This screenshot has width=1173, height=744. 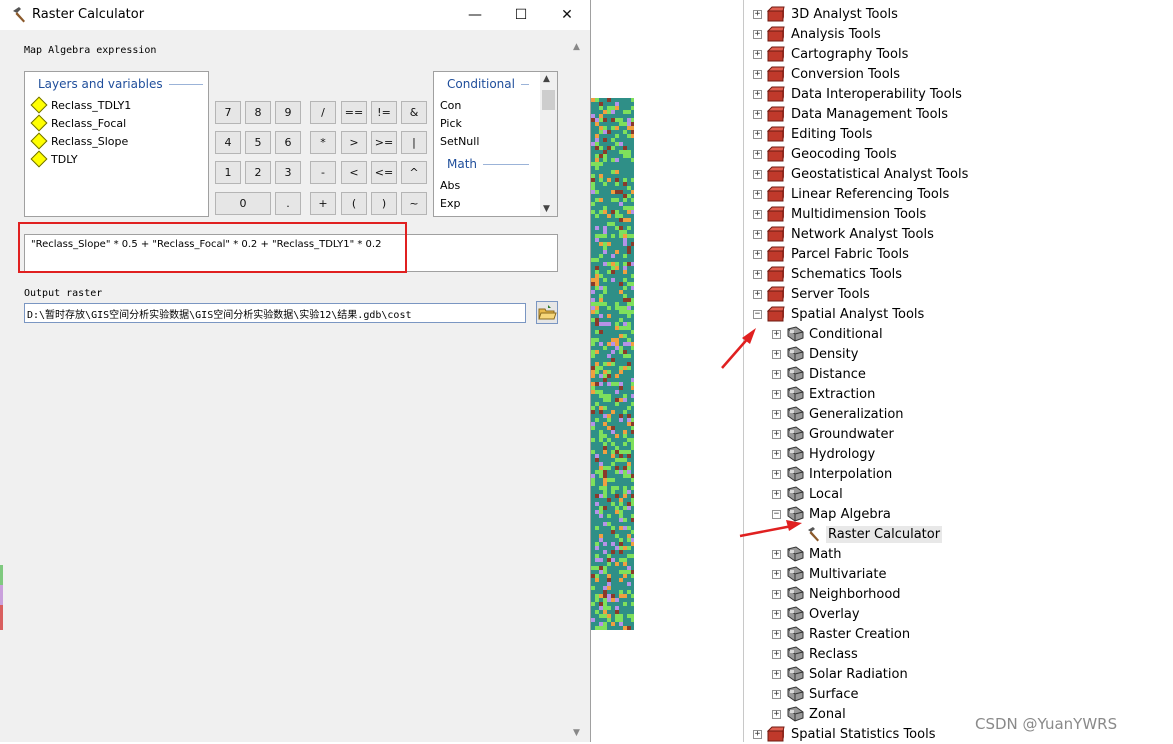 I want to click on toolset-item: + Distance, so click(x=820, y=374).